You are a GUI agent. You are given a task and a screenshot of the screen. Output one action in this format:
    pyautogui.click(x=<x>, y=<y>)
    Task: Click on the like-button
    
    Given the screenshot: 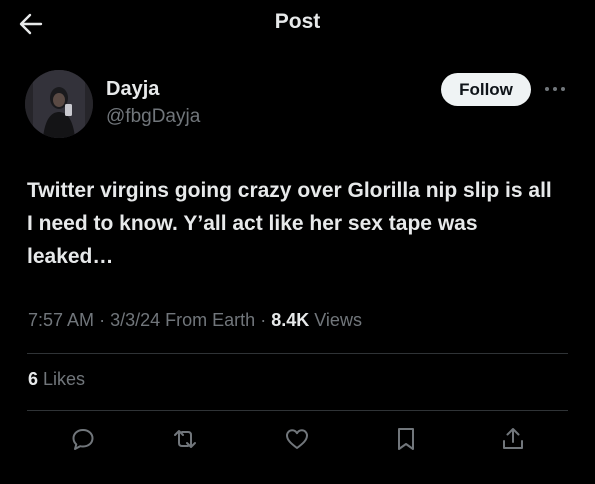 What is the action you would take?
    pyautogui.click(x=297, y=439)
    